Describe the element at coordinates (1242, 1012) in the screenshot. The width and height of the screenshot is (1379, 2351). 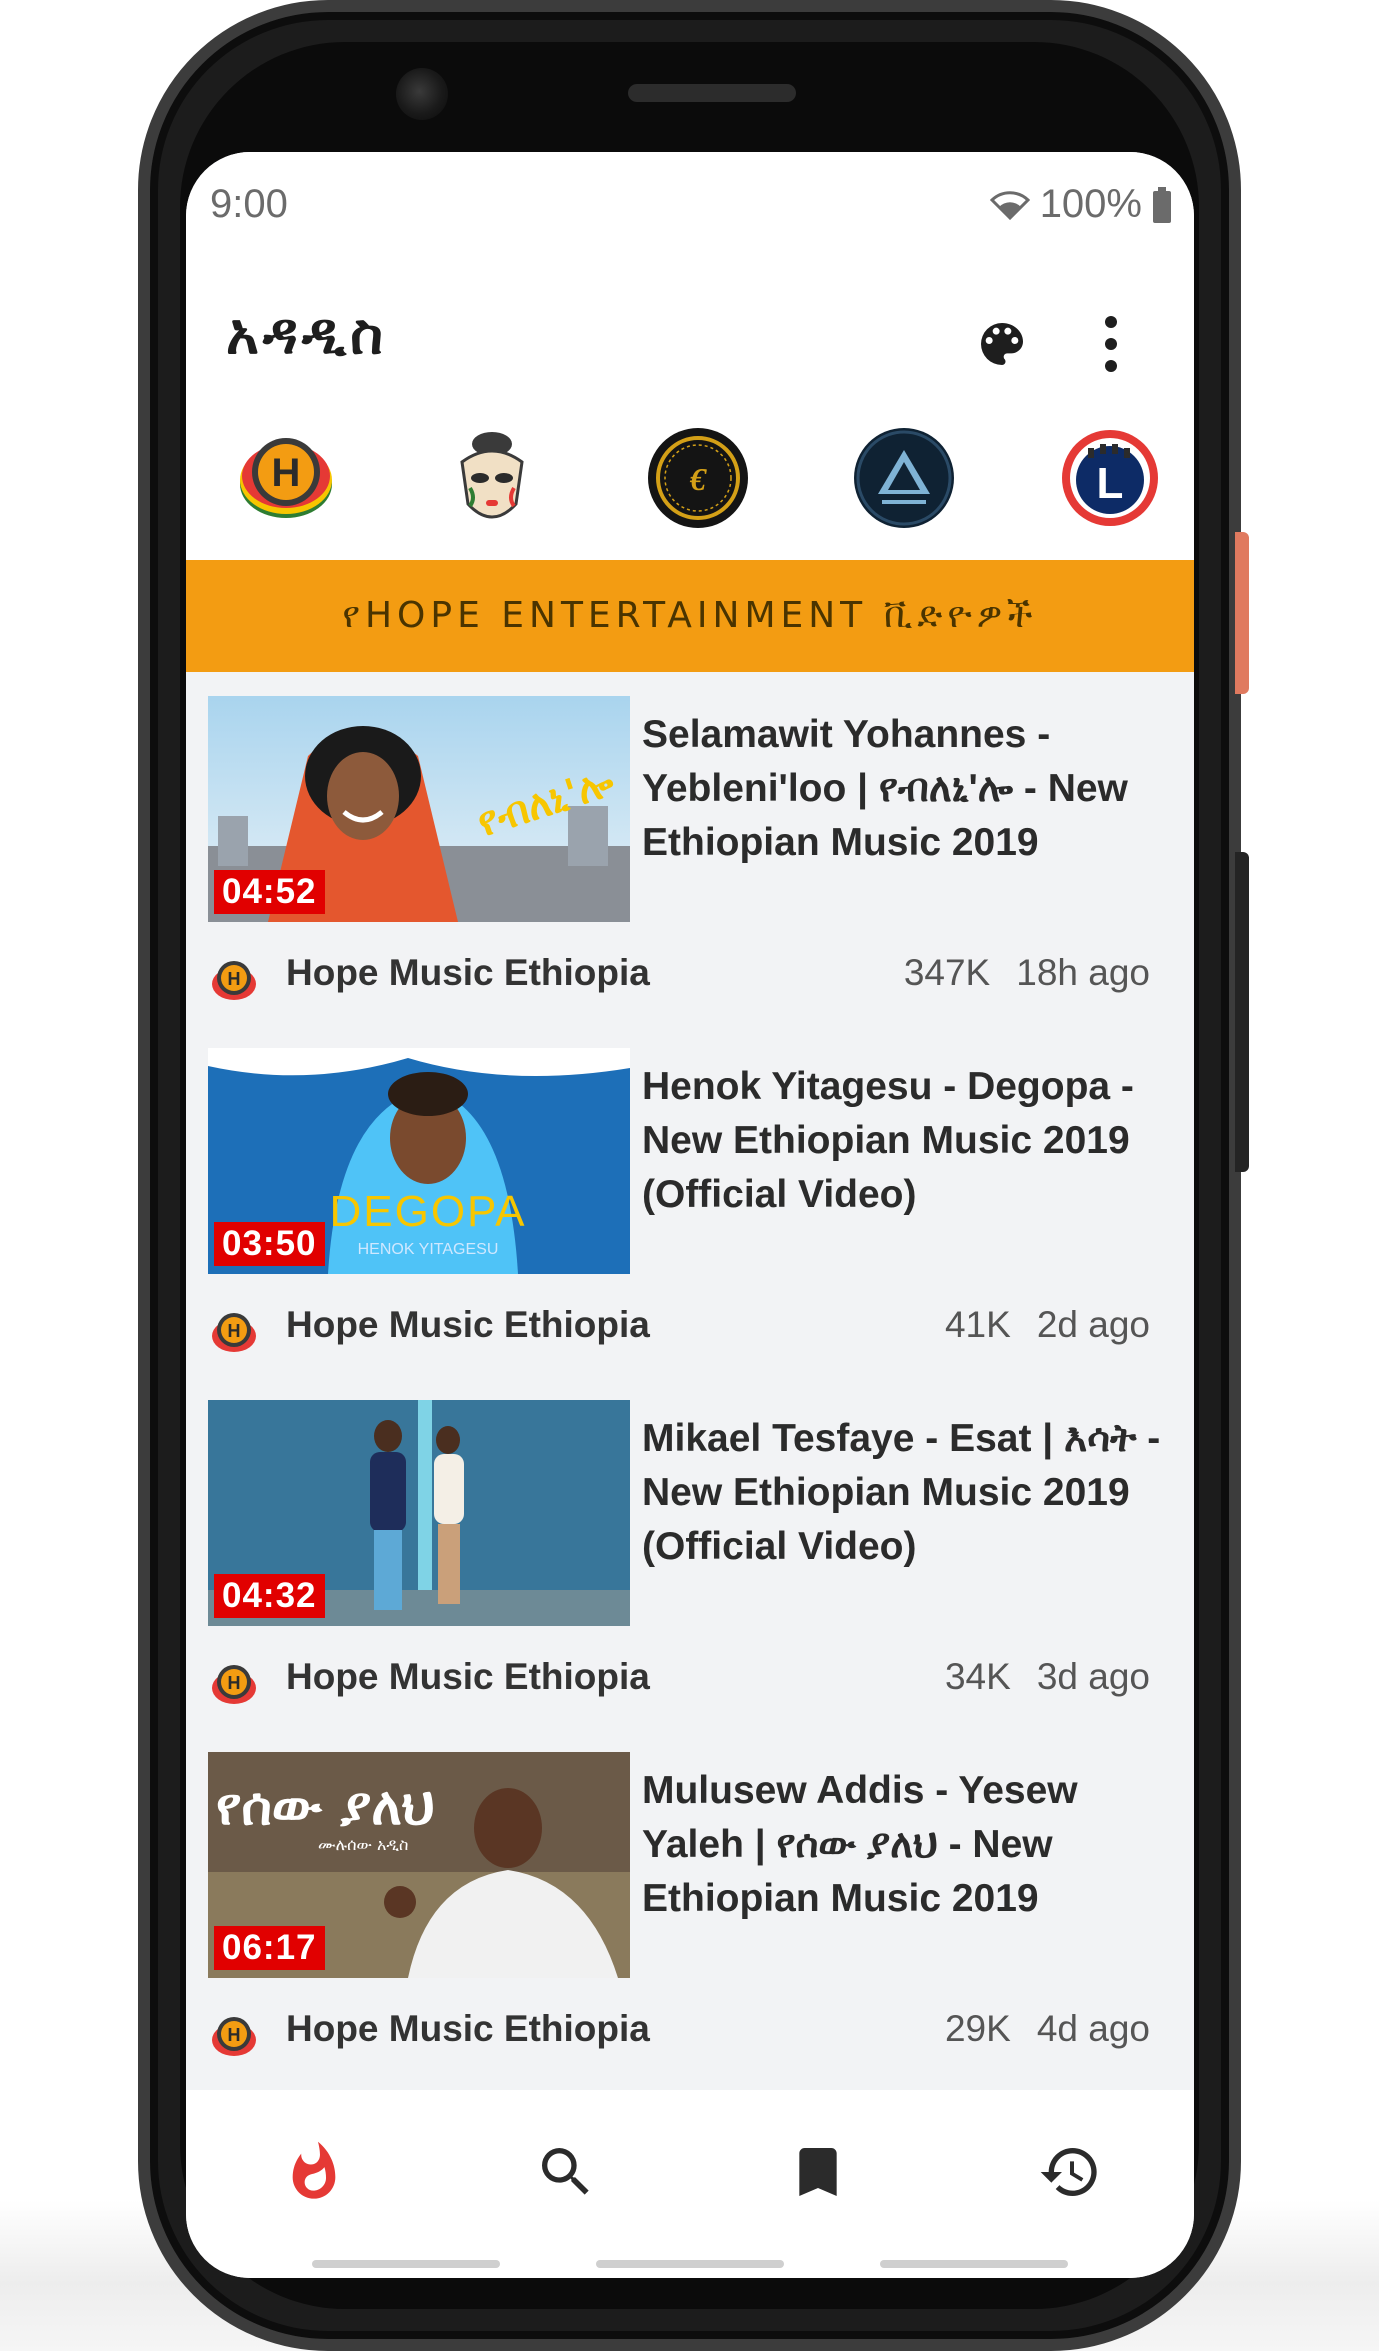
I see `volume-button` at that location.